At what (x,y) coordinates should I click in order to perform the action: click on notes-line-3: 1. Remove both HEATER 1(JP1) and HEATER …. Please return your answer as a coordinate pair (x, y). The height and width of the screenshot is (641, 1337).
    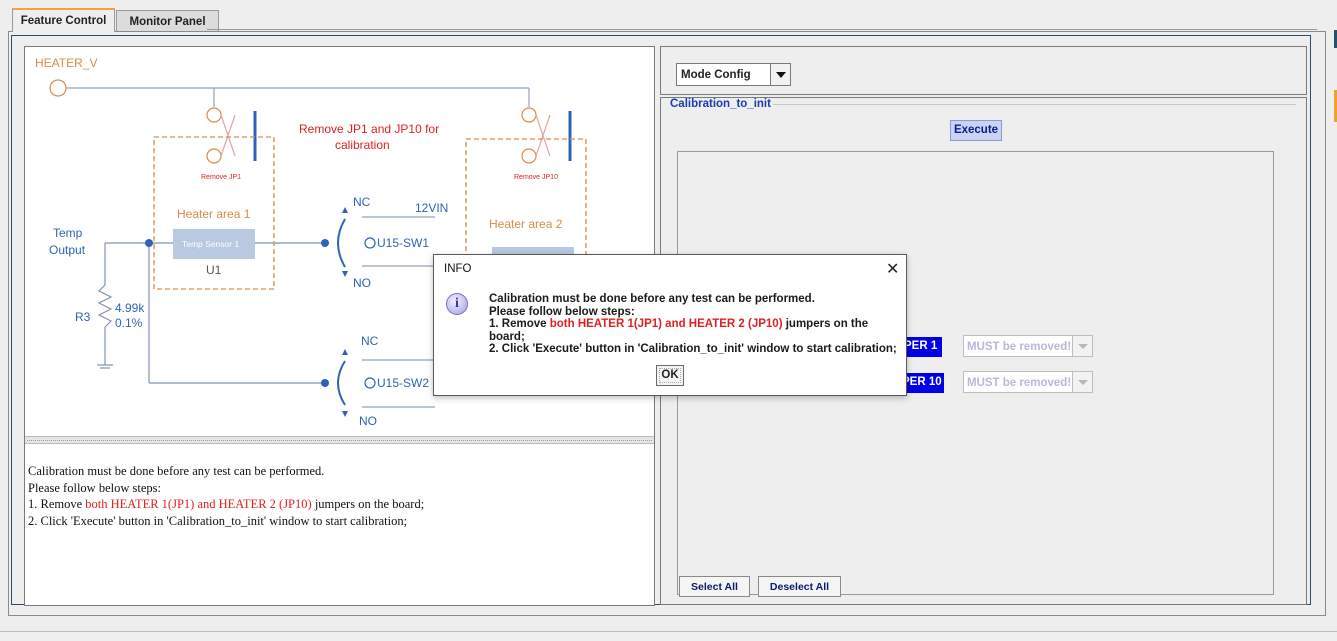
    Looking at the image, I should click on (226, 504).